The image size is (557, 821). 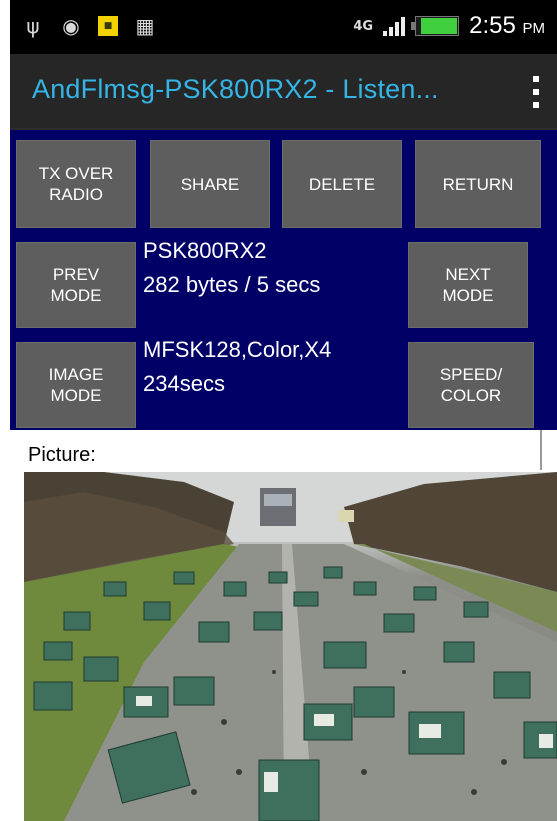 I want to click on network-type: 4G, so click(x=363, y=26).